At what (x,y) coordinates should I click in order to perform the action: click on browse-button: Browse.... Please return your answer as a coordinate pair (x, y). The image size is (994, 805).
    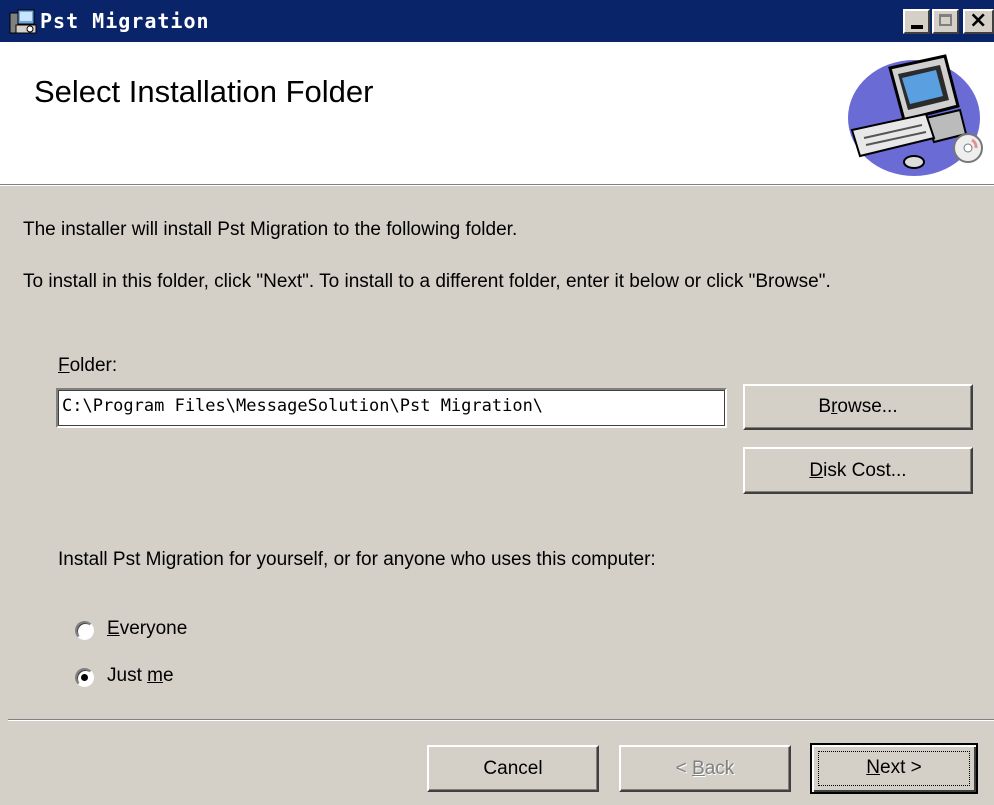
    Looking at the image, I should click on (858, 407).